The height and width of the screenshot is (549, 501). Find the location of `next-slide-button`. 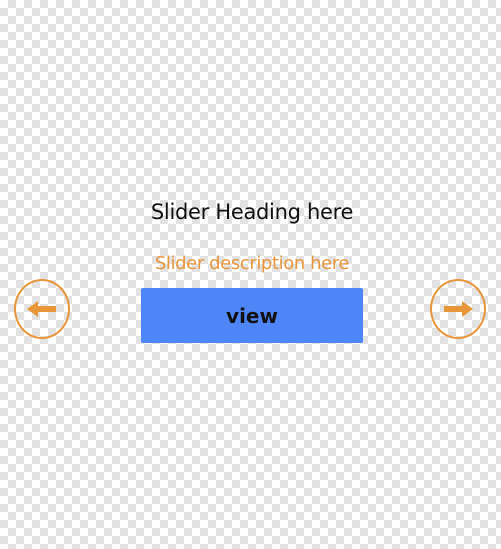

next-slide-button is located at coordinates (458, 309).